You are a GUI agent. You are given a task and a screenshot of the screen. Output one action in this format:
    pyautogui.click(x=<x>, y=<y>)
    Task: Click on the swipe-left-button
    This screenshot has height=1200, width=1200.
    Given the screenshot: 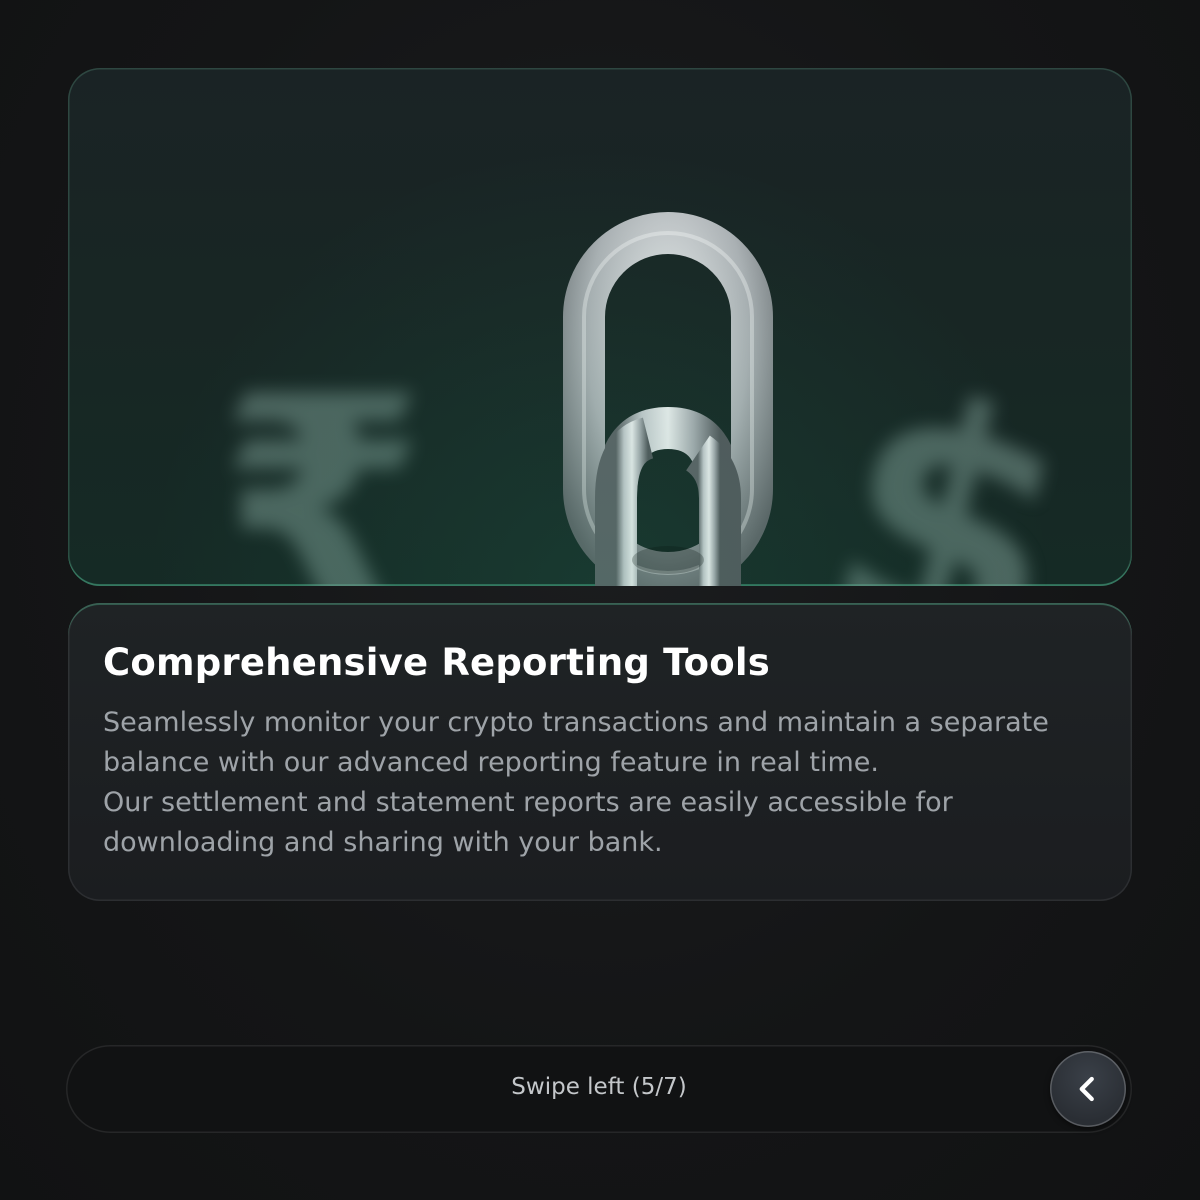 What is the action you would take?
    pyautogui.click(x=1088, y=1089)
    